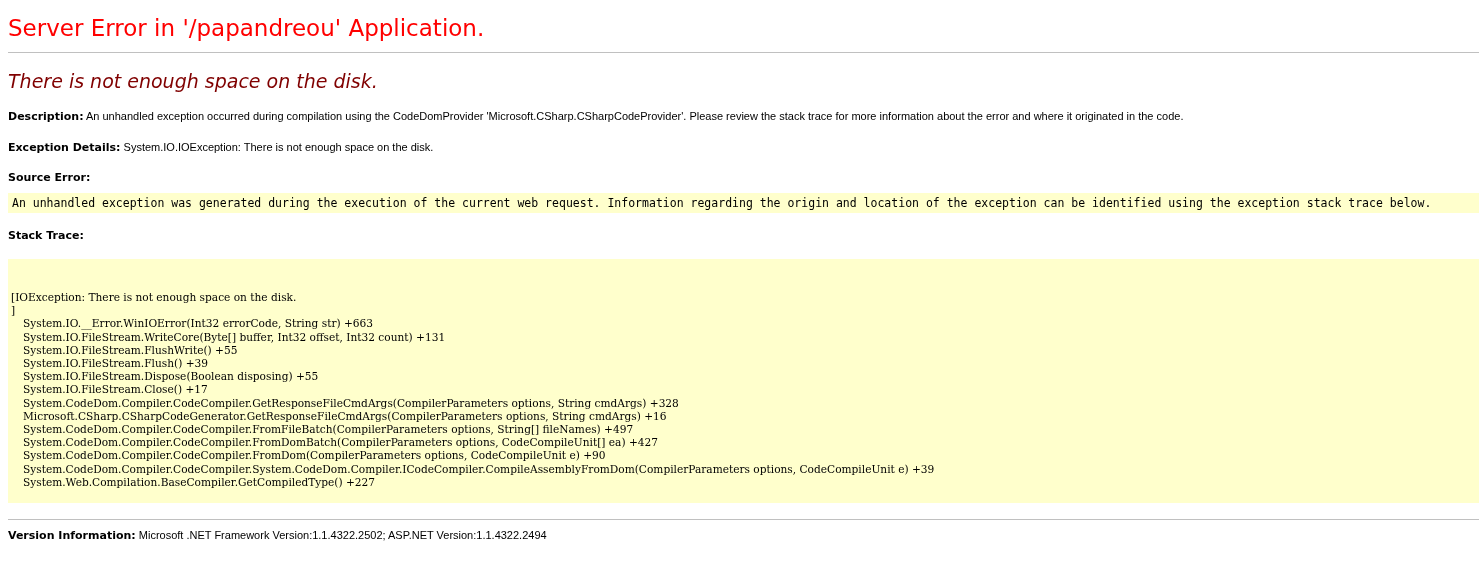 The image size is (1479, 567). Describe the element at coordinates (596, 116) in the screenshot. I see `error-description: Description: An unhandled exception occurred during compilation using the CodeDomProvider 'Microsoft.CSharp.CSharpCodeProvider'. Please review the stack trace for more information about the error and where it originated in the code.` at that location.